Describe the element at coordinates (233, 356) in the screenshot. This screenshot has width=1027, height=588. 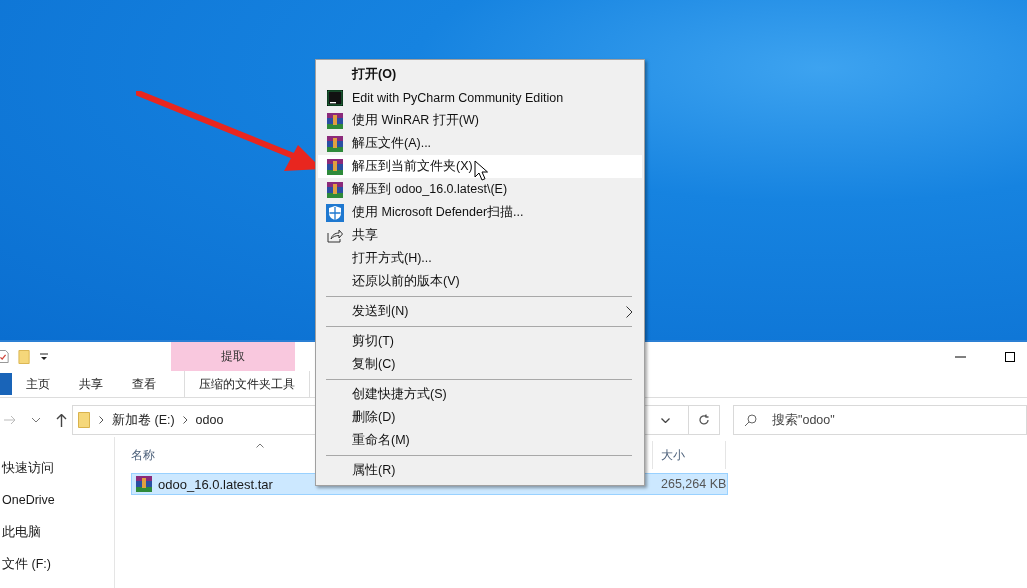
I see `contextual-tab-header: 提取` at that location.